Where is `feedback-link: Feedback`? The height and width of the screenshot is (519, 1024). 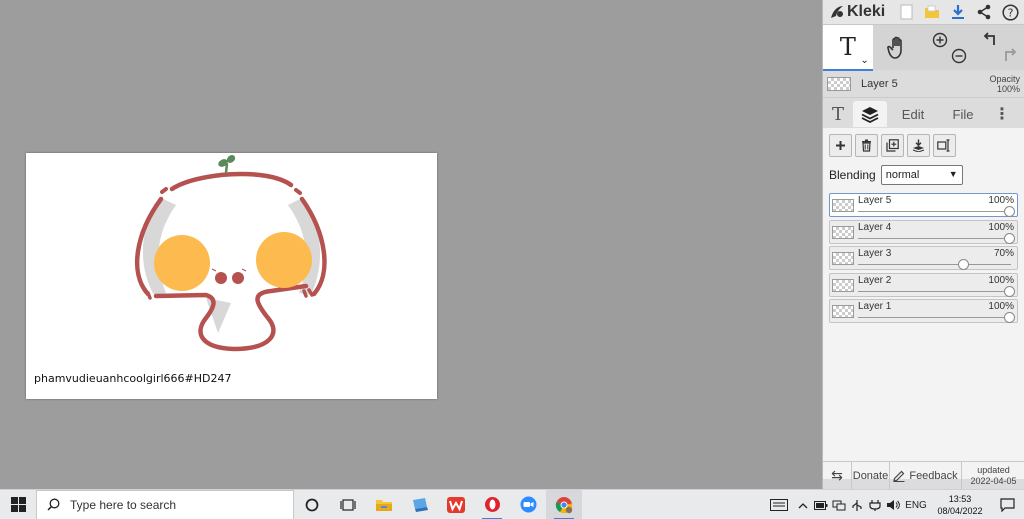
feedback-link: Feedback is located at coordinates (925, 475).